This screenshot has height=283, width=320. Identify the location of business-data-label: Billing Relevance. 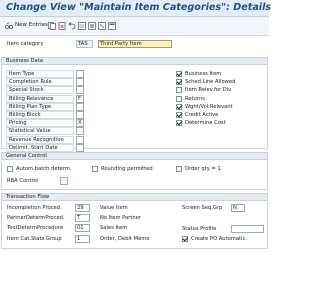
(40, 98).